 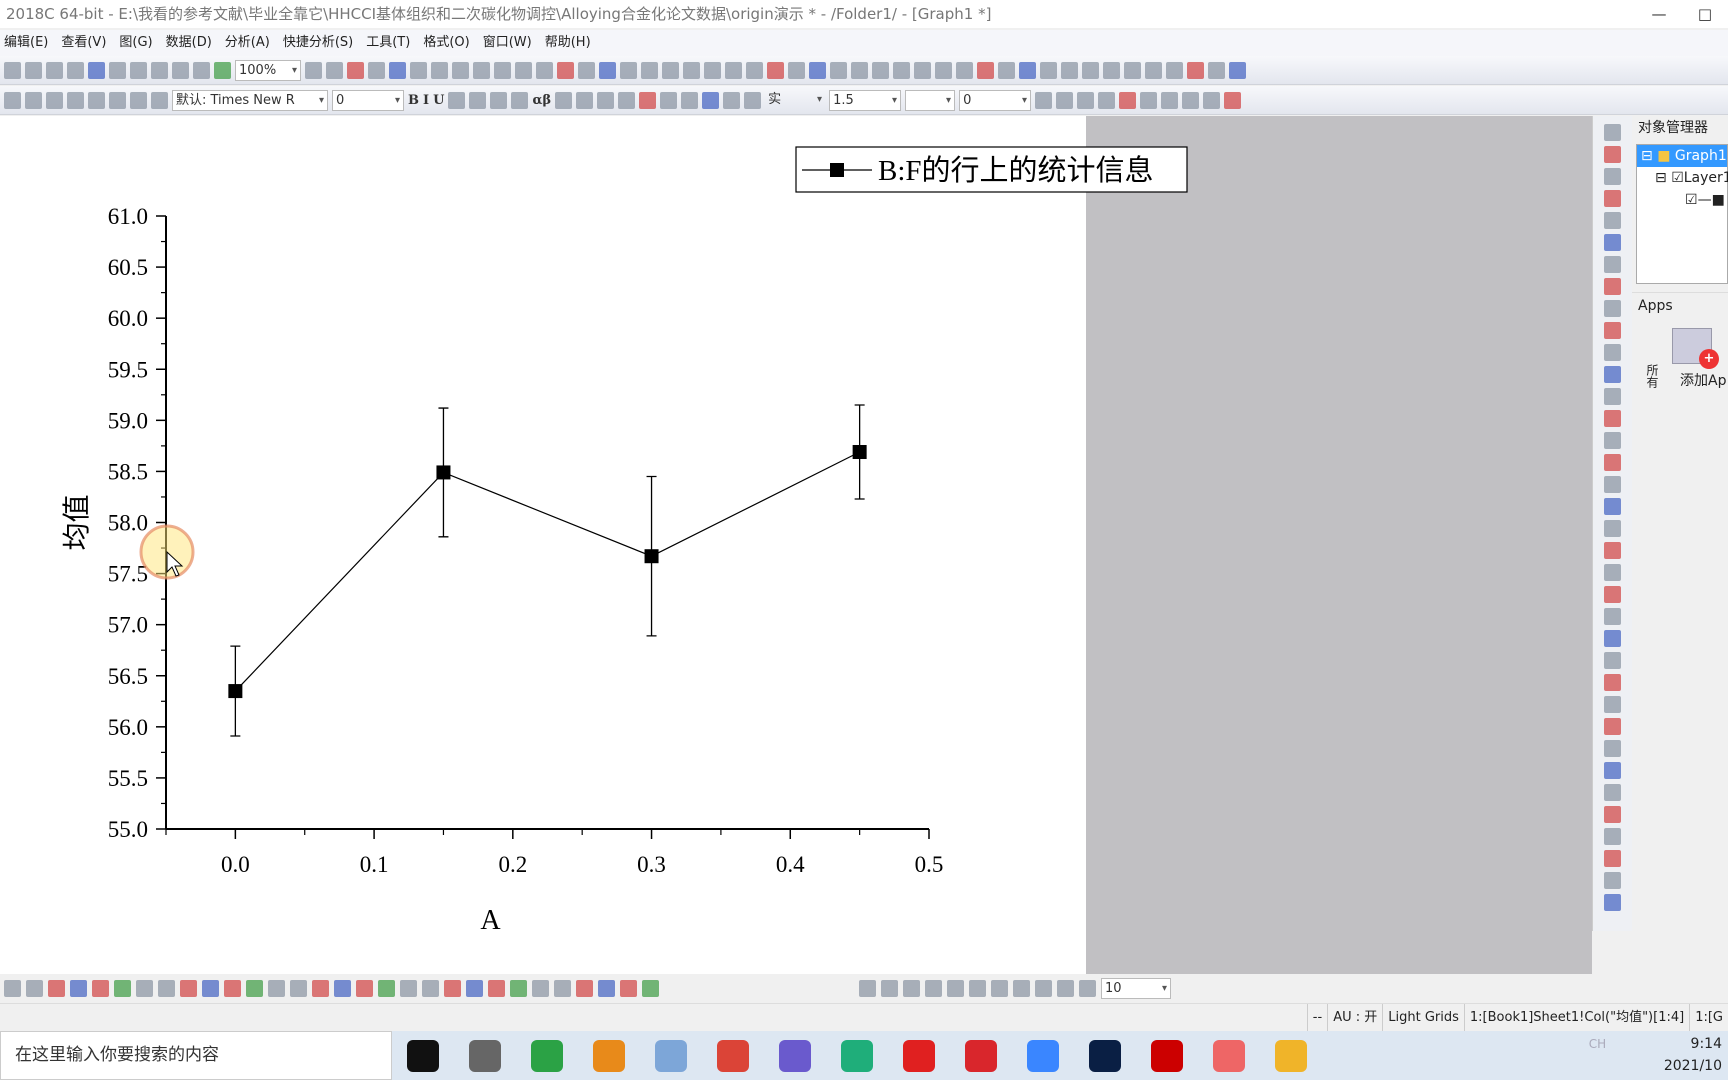 I want to click on tree-item-layer: ⊟ ☑Layer1, so click(x=1682, y=178).